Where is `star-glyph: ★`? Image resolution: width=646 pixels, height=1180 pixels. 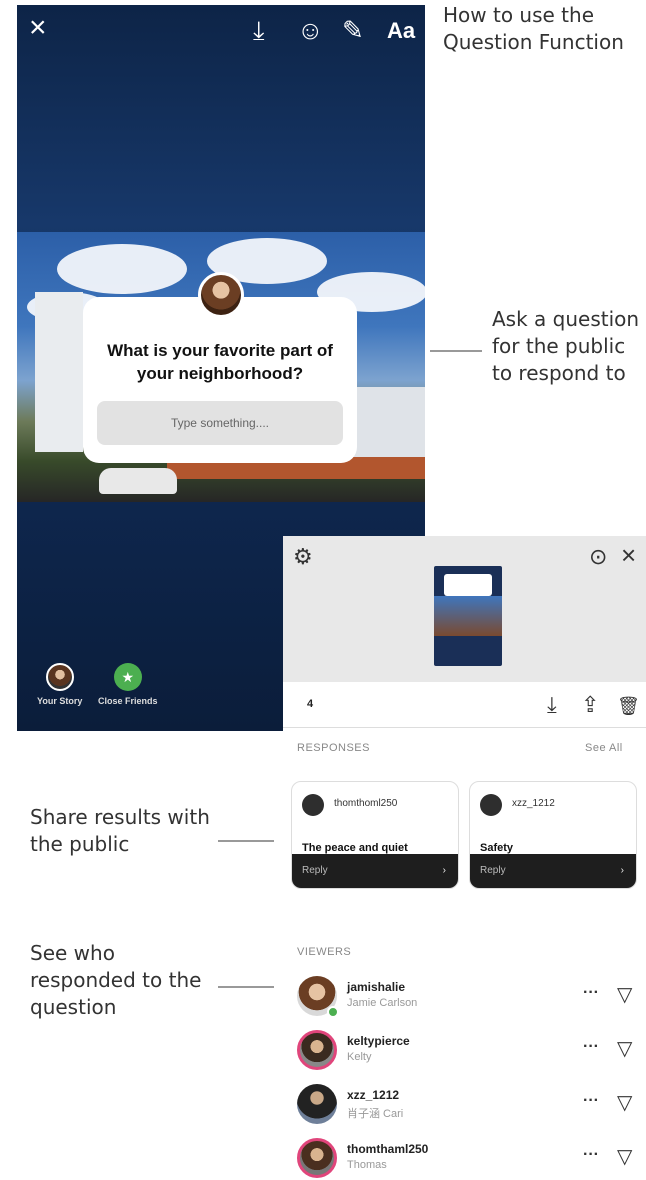
star-glyph: ★ is located at coordinates (128, 677).